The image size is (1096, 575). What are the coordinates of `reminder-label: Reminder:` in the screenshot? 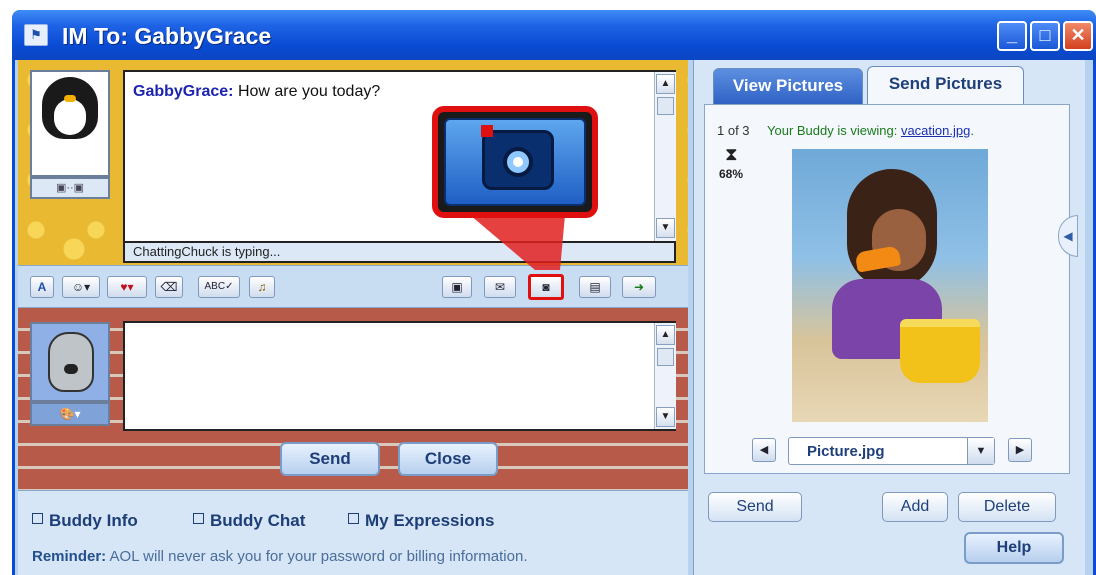 It's located at (69, 556).